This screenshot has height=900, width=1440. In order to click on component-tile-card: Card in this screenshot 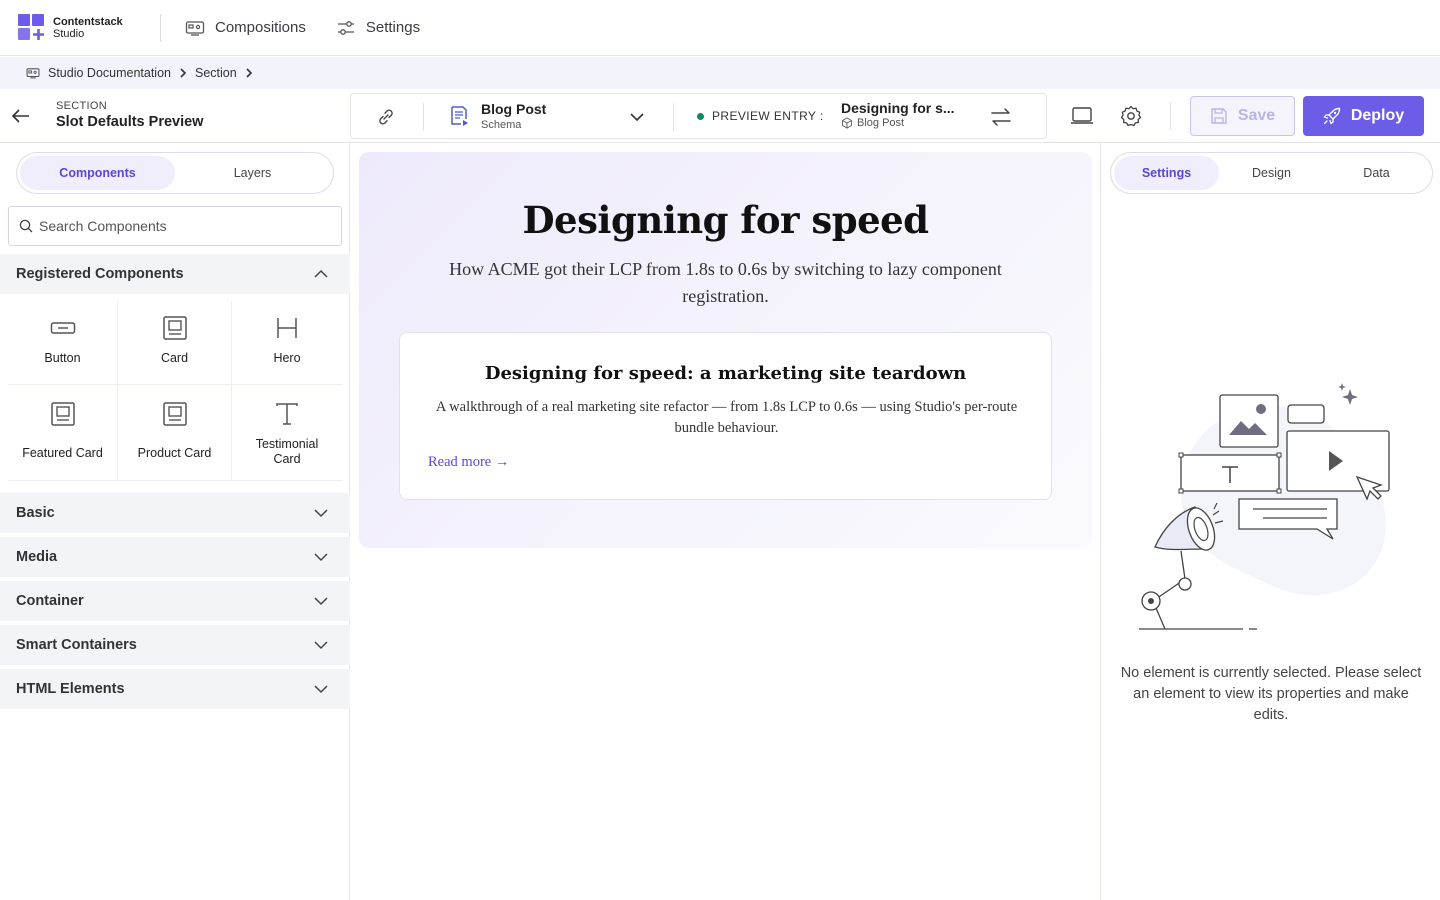, I will do `click(175, 343)`.